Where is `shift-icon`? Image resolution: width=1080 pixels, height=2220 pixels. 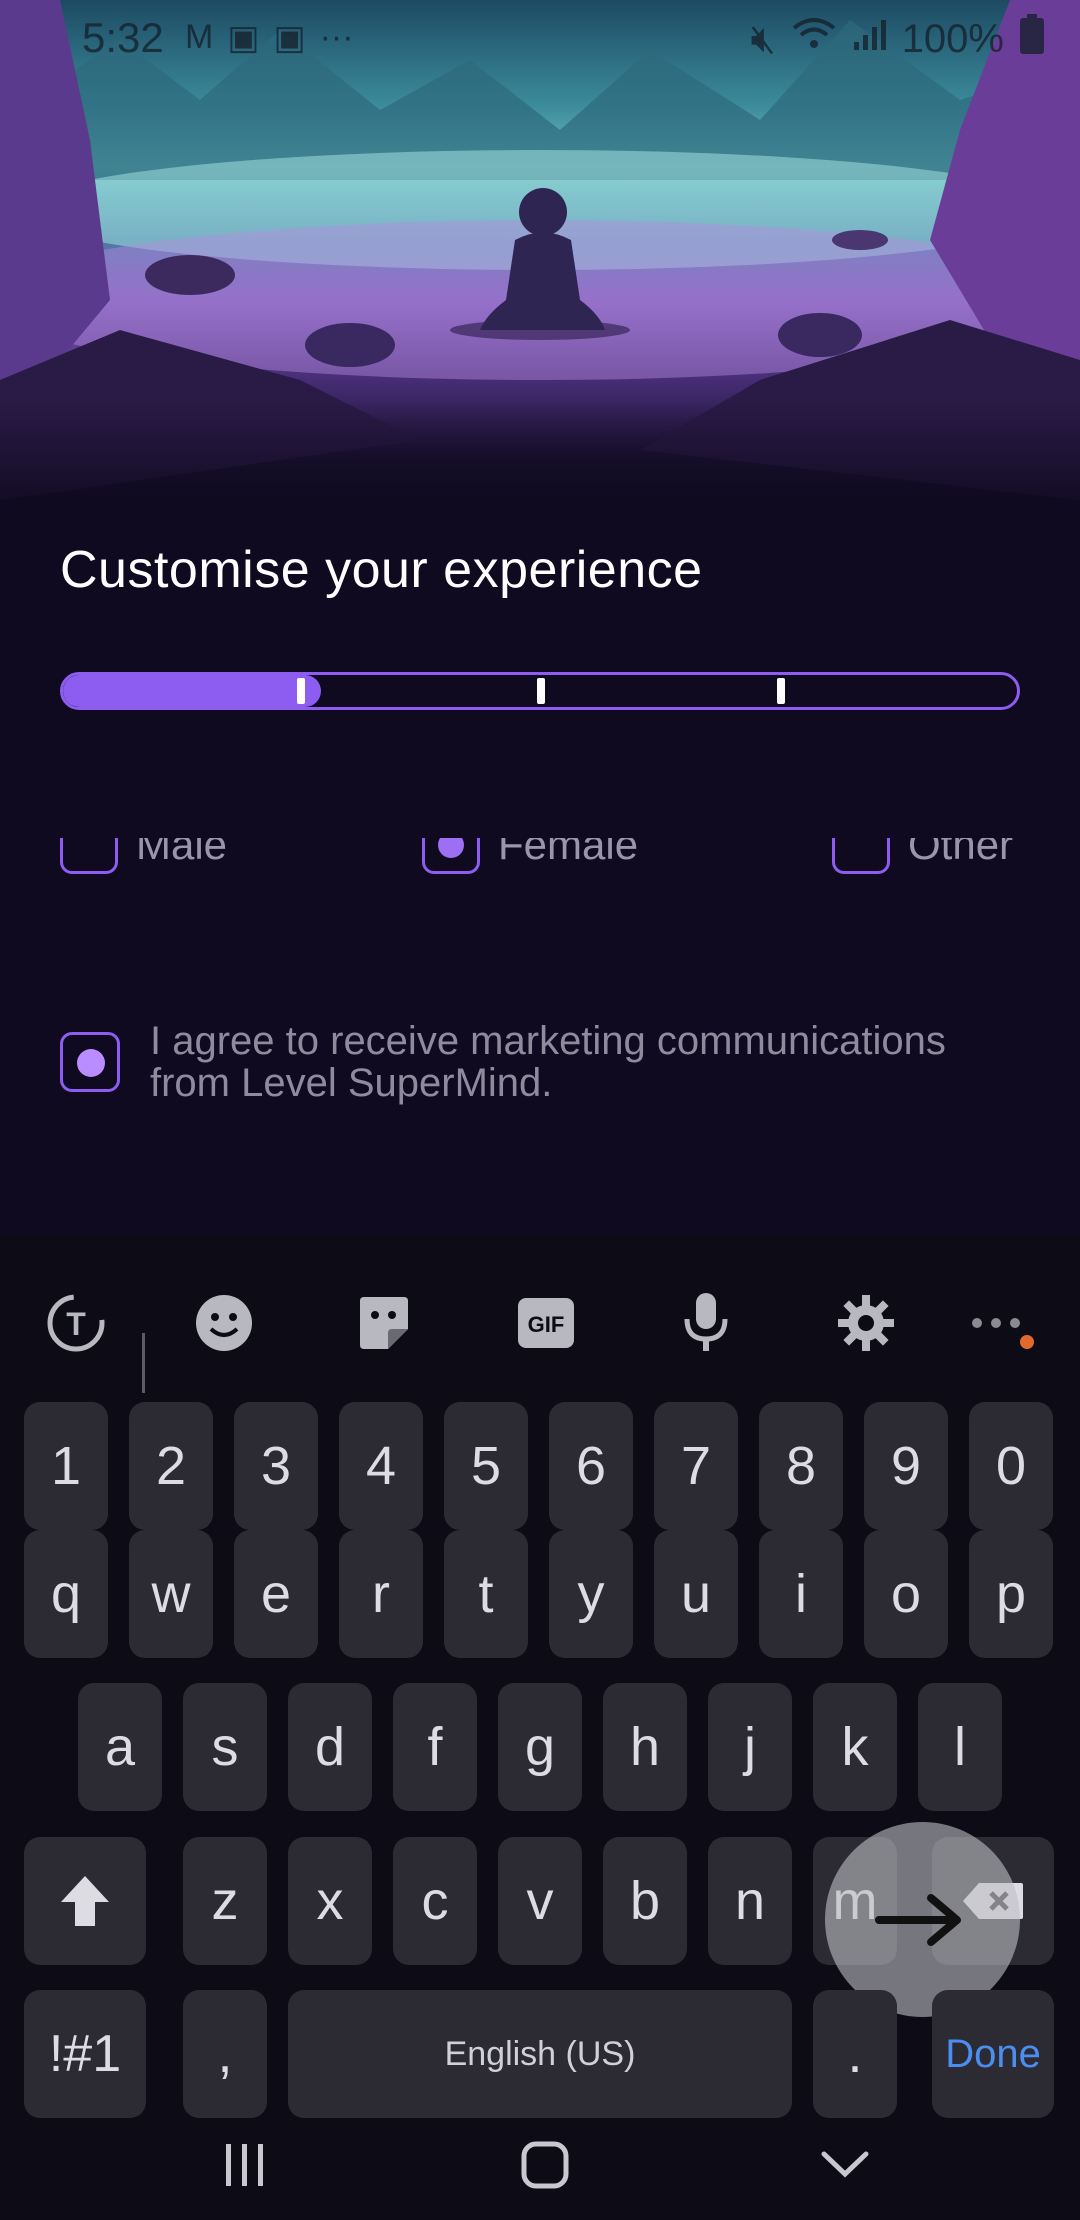
shift-icon is located at coordinates (85, 1901).